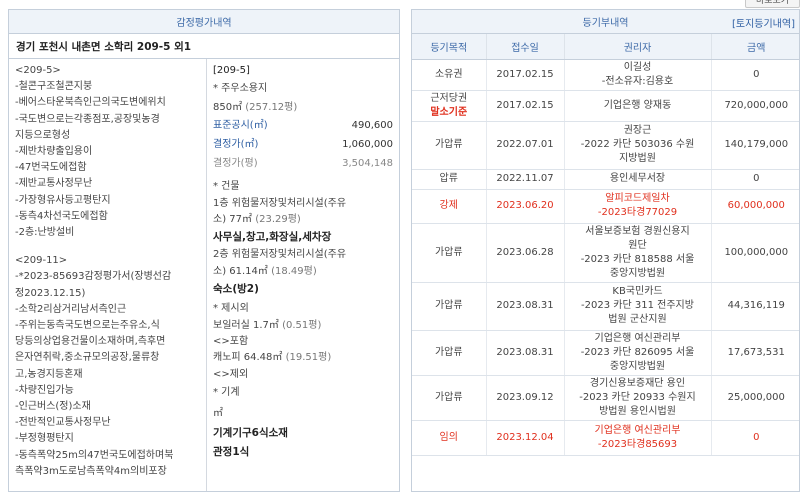  Describe the element at coordinates (755, 398) in the screenshot. I see `row-amount: 25,000,000` at that location.